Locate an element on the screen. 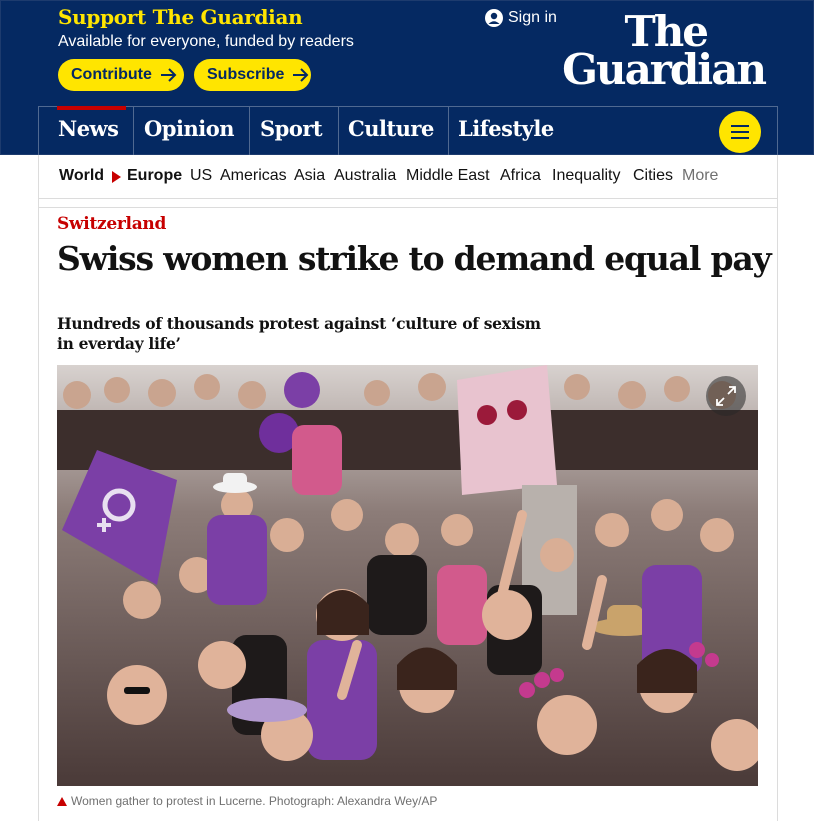  caption-triangle-icon is located at coordinates (62, 801).